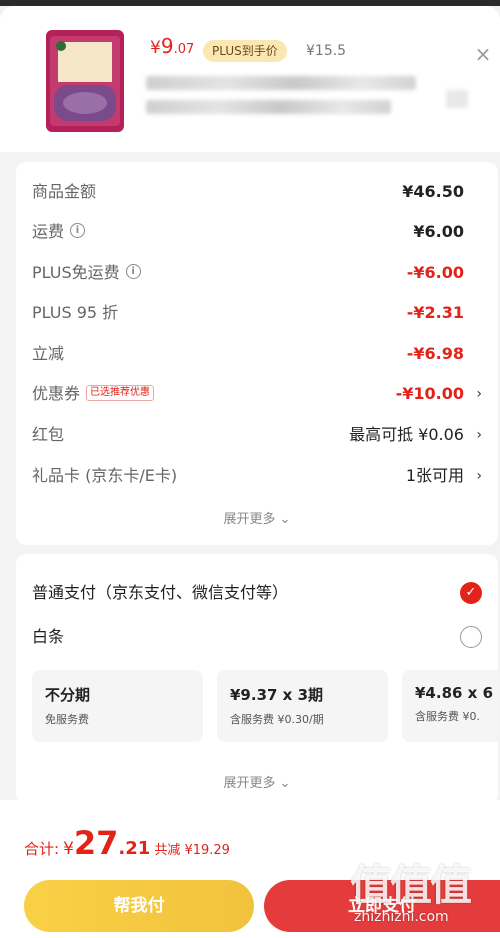 The height and width of the screenshot is (938, 500). I want to click on recommended-coupon-badge: 已选推荐优惠, so click(120, 392).